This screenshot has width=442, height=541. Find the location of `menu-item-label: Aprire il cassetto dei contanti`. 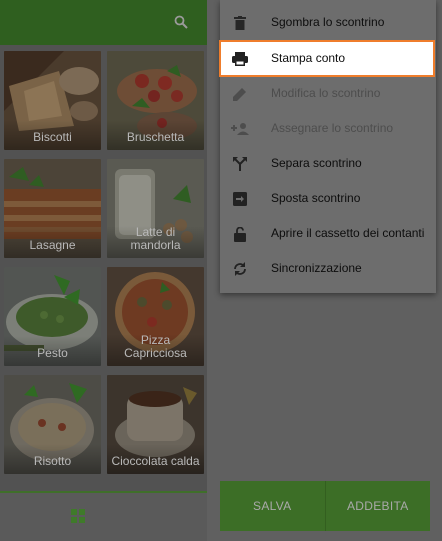

menu-item-label: Aprire il cassetto dei contanti is located at coordinates (348, 233).